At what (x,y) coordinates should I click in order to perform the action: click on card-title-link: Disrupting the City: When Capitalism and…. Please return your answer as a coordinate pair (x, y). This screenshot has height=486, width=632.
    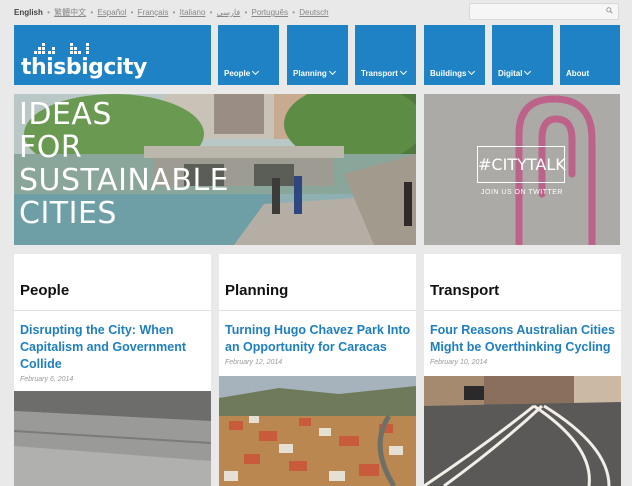
    Looking at the image, I should click on (114, 347).